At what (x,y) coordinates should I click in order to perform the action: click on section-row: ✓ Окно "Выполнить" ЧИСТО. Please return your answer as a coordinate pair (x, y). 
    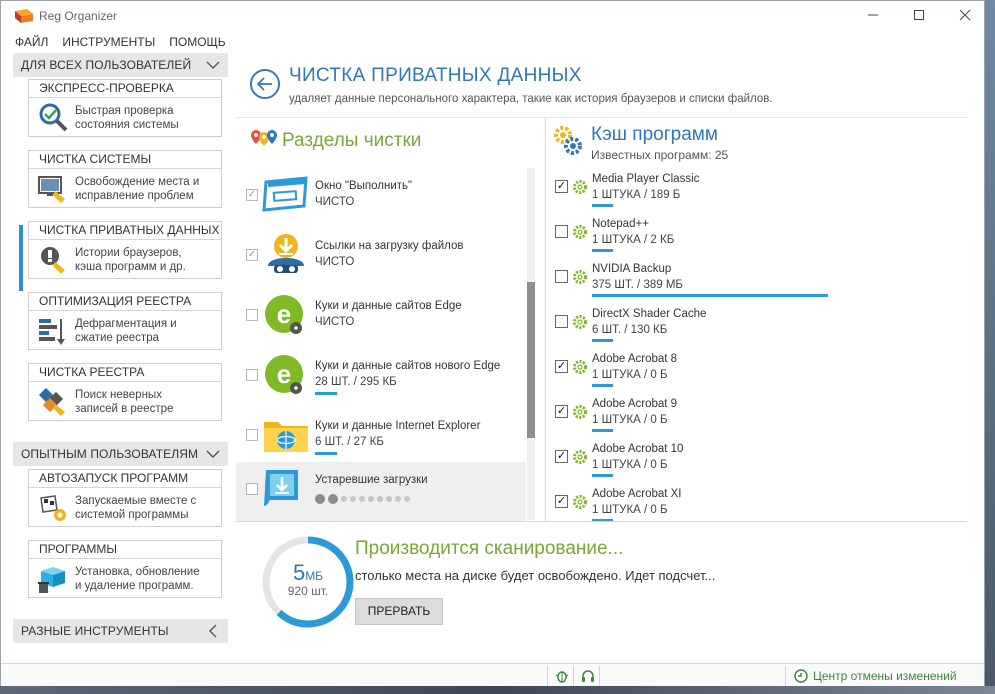
    Looking at the image, I should click on (381, 198).